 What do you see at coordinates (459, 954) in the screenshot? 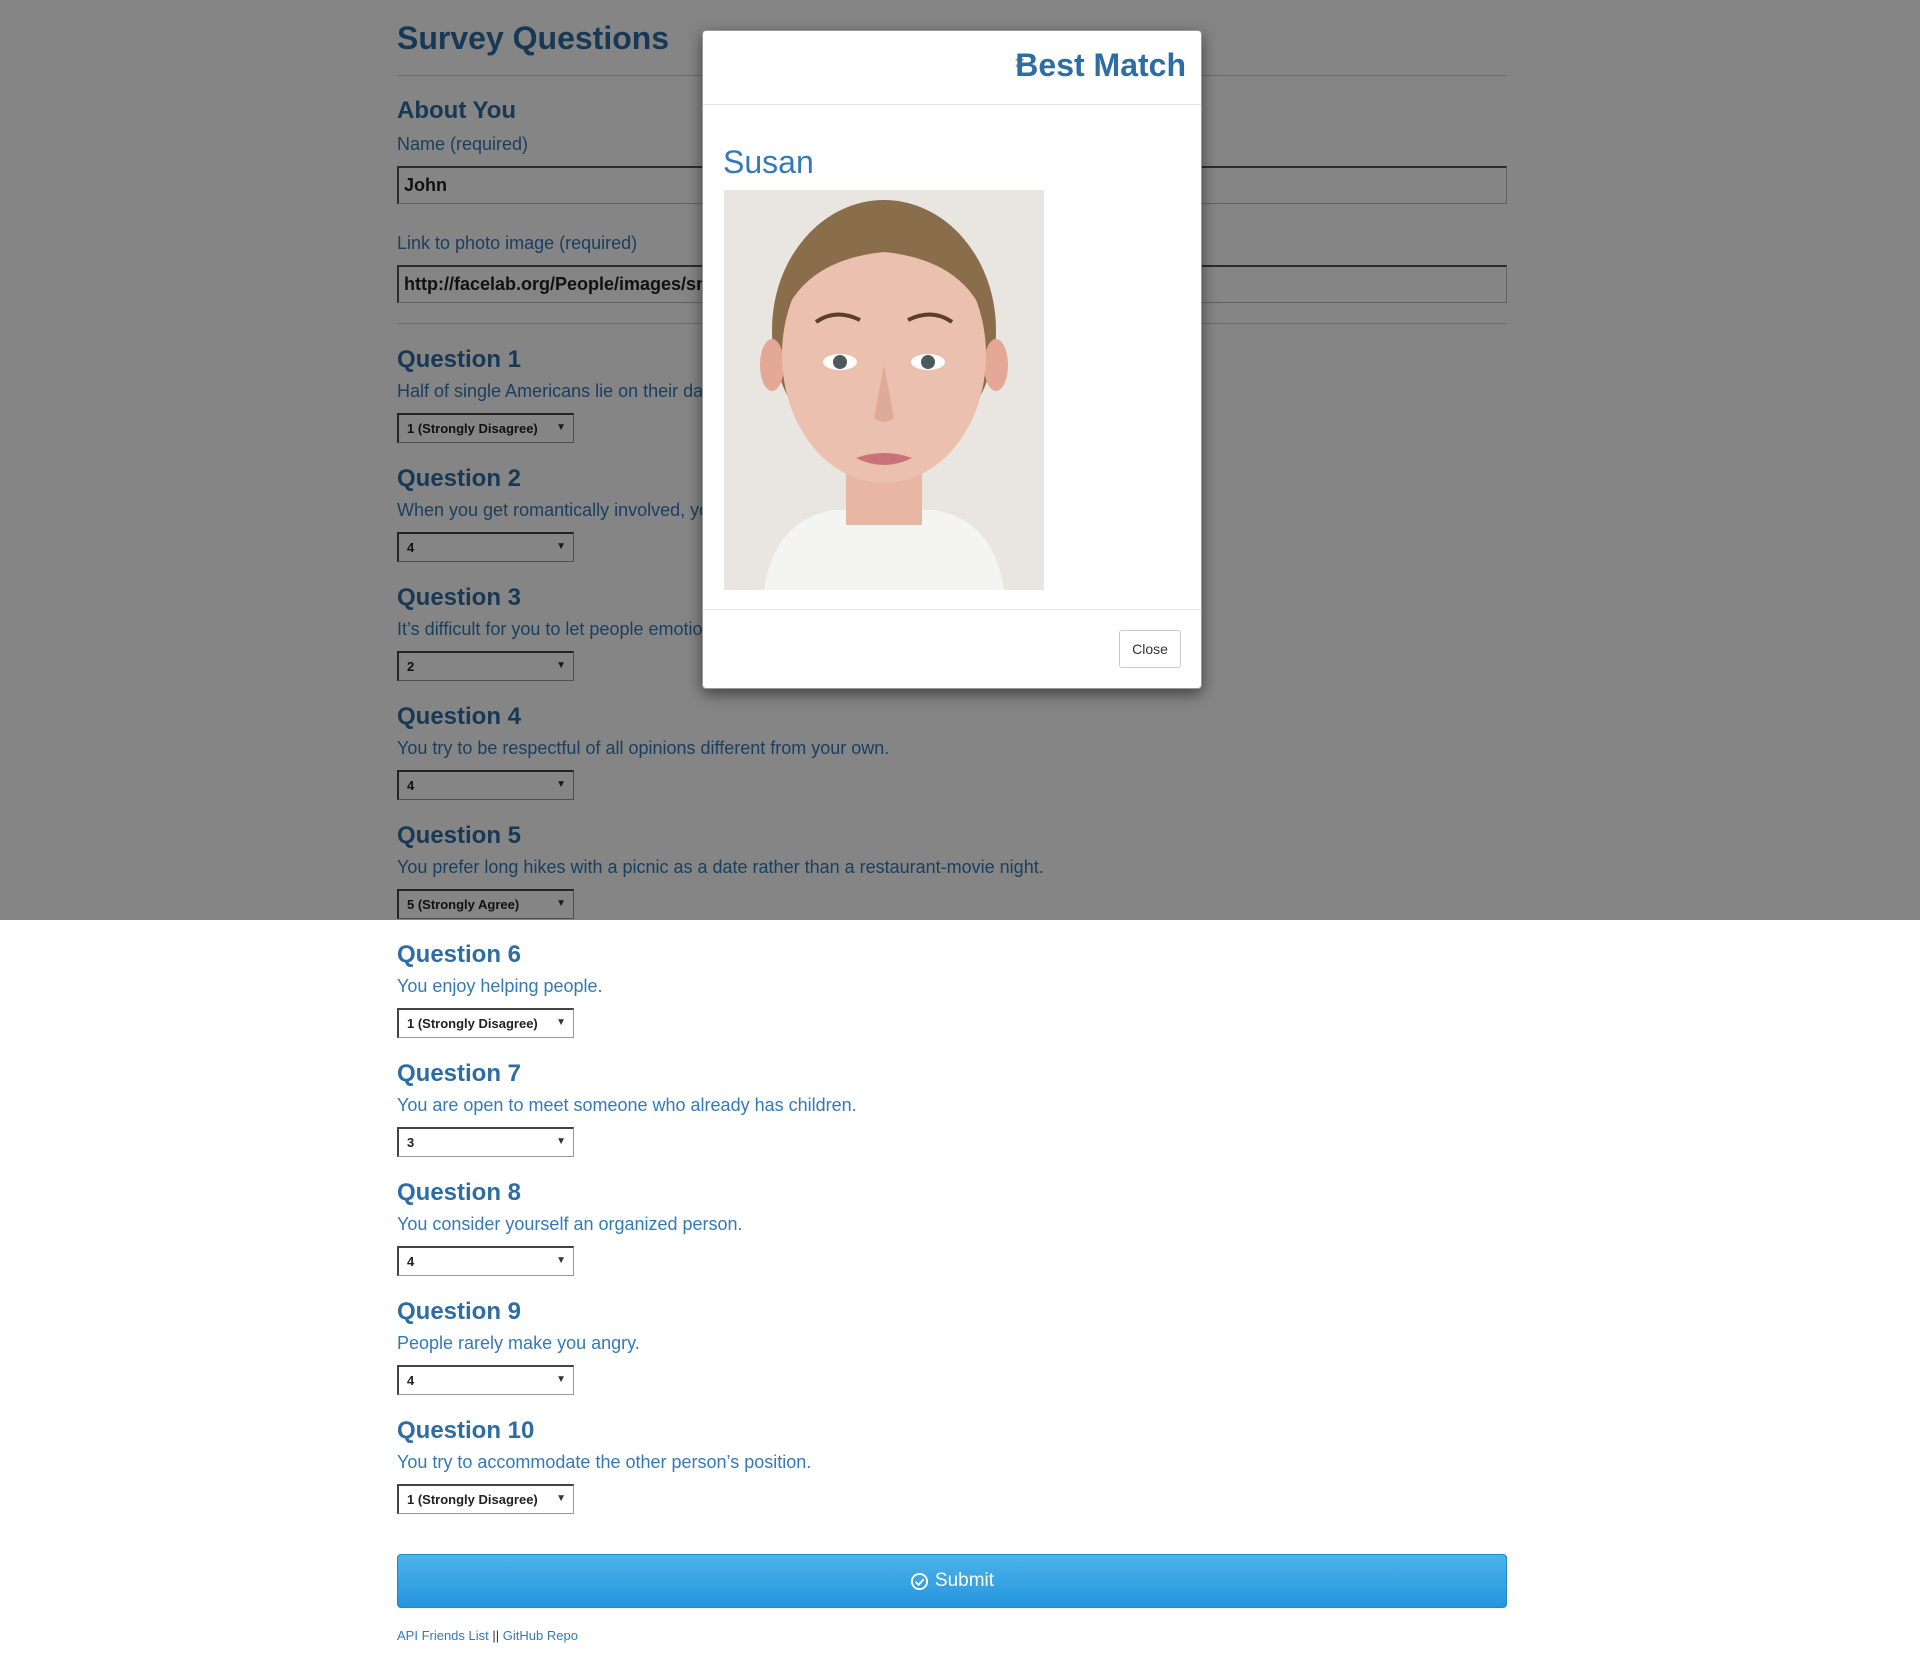
I see `question-6-title: Question 6` at bounding box center [459, 954].